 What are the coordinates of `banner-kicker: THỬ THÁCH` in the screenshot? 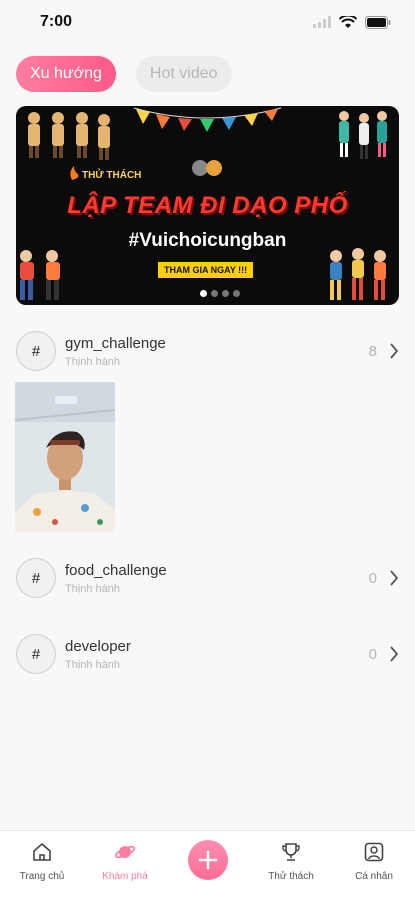 It's located at (112, 175).